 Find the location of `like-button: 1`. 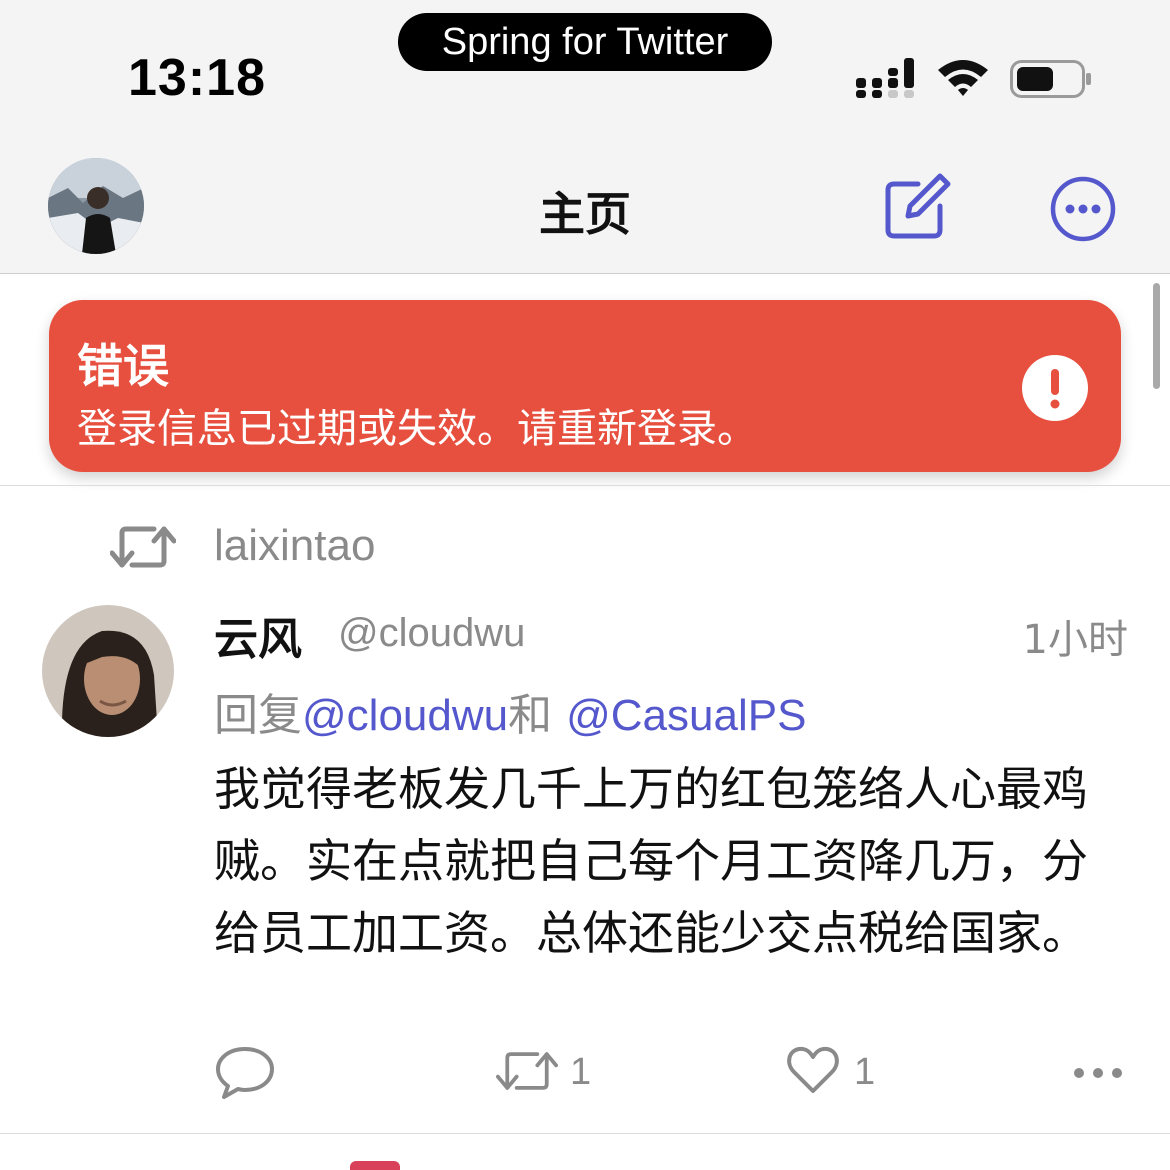

like-button: 1 is located at coordinates (836, 1073).